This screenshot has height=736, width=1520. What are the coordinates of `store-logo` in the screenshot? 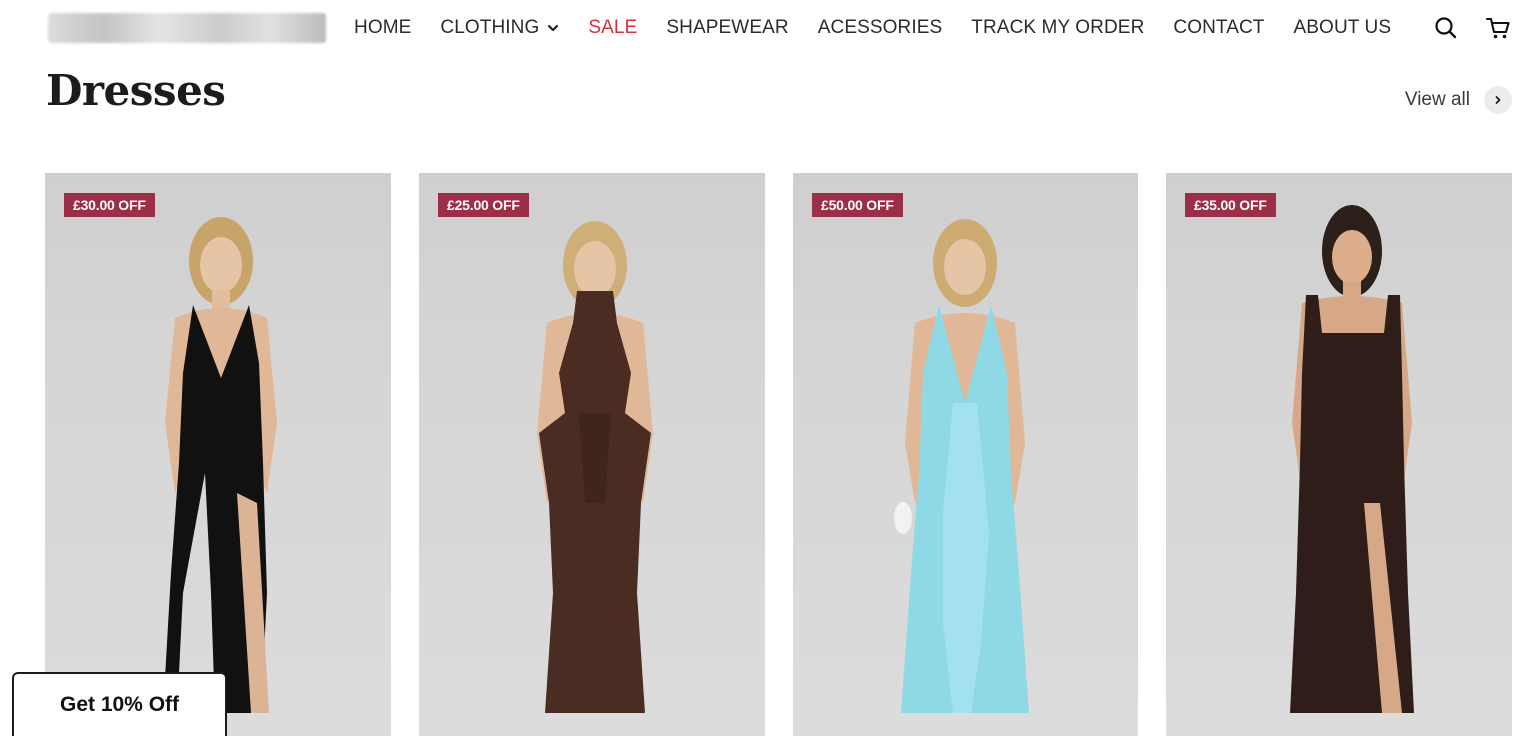 It's located at (187, 28).